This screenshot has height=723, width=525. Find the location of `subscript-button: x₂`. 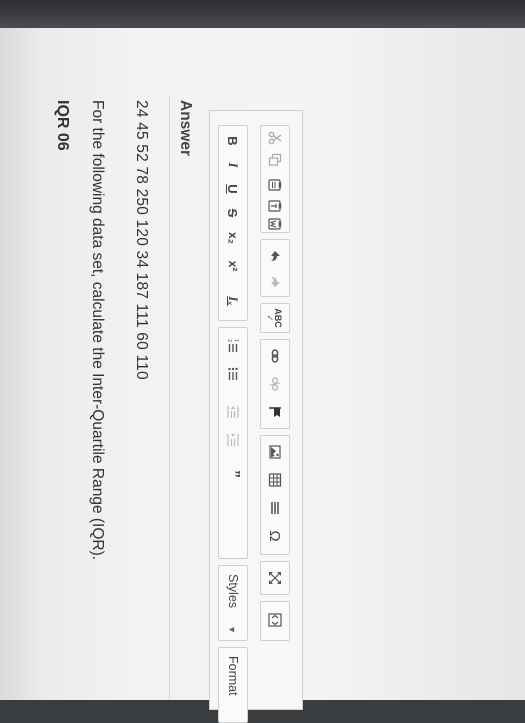

subscript-button: x₂ is located at coordinates (233, 238).